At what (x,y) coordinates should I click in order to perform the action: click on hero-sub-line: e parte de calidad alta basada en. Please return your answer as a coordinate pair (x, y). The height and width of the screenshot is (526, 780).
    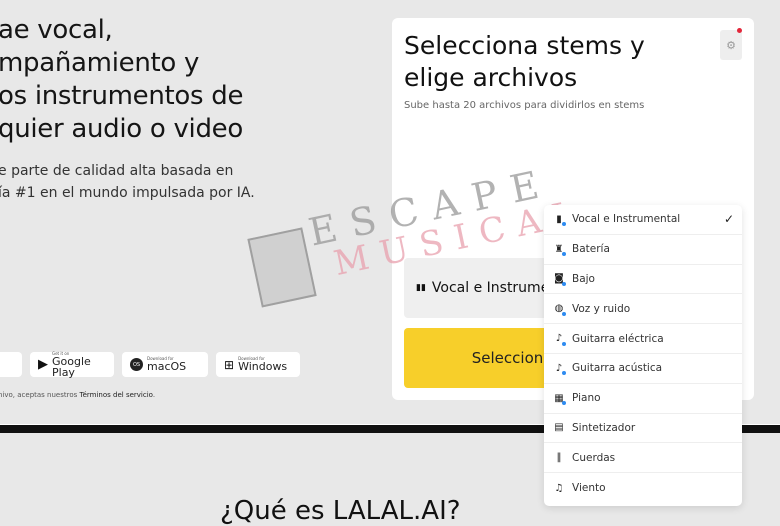
    Looking at the image, I should click on (117, 171).